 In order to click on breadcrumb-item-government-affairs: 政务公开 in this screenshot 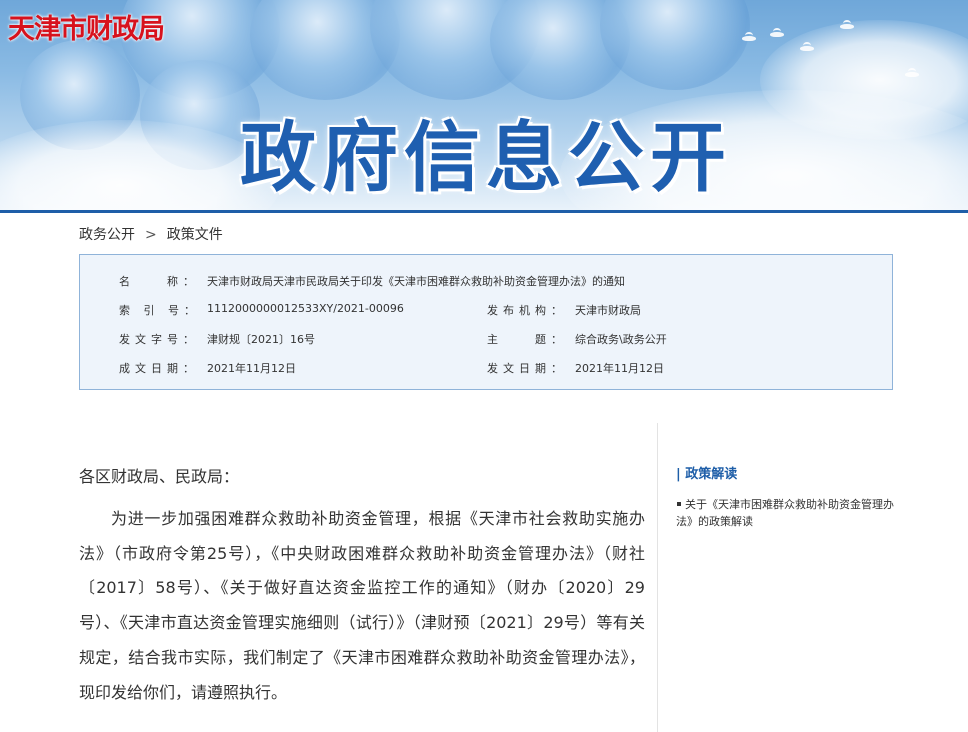, I will do `click(107, 235)`.